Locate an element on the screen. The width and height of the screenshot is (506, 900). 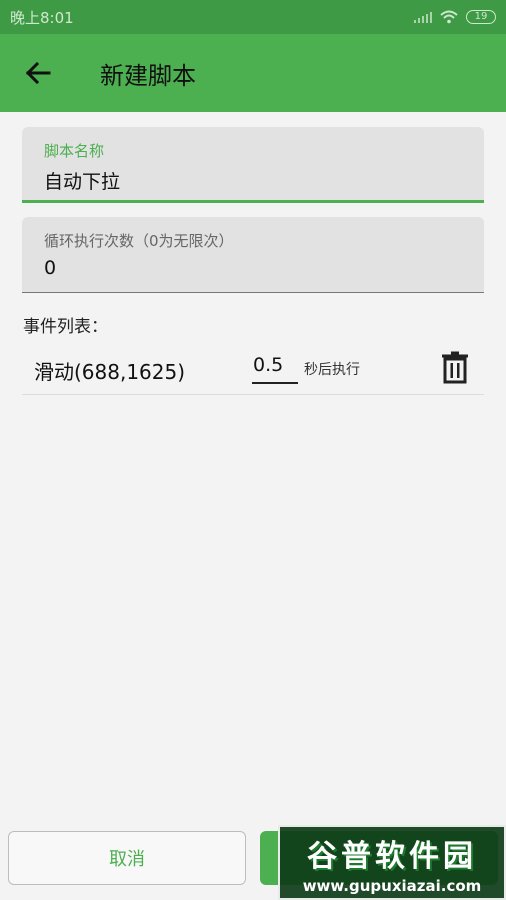
script-name-label: 脚本名称 is located at coordinates (74, 151).